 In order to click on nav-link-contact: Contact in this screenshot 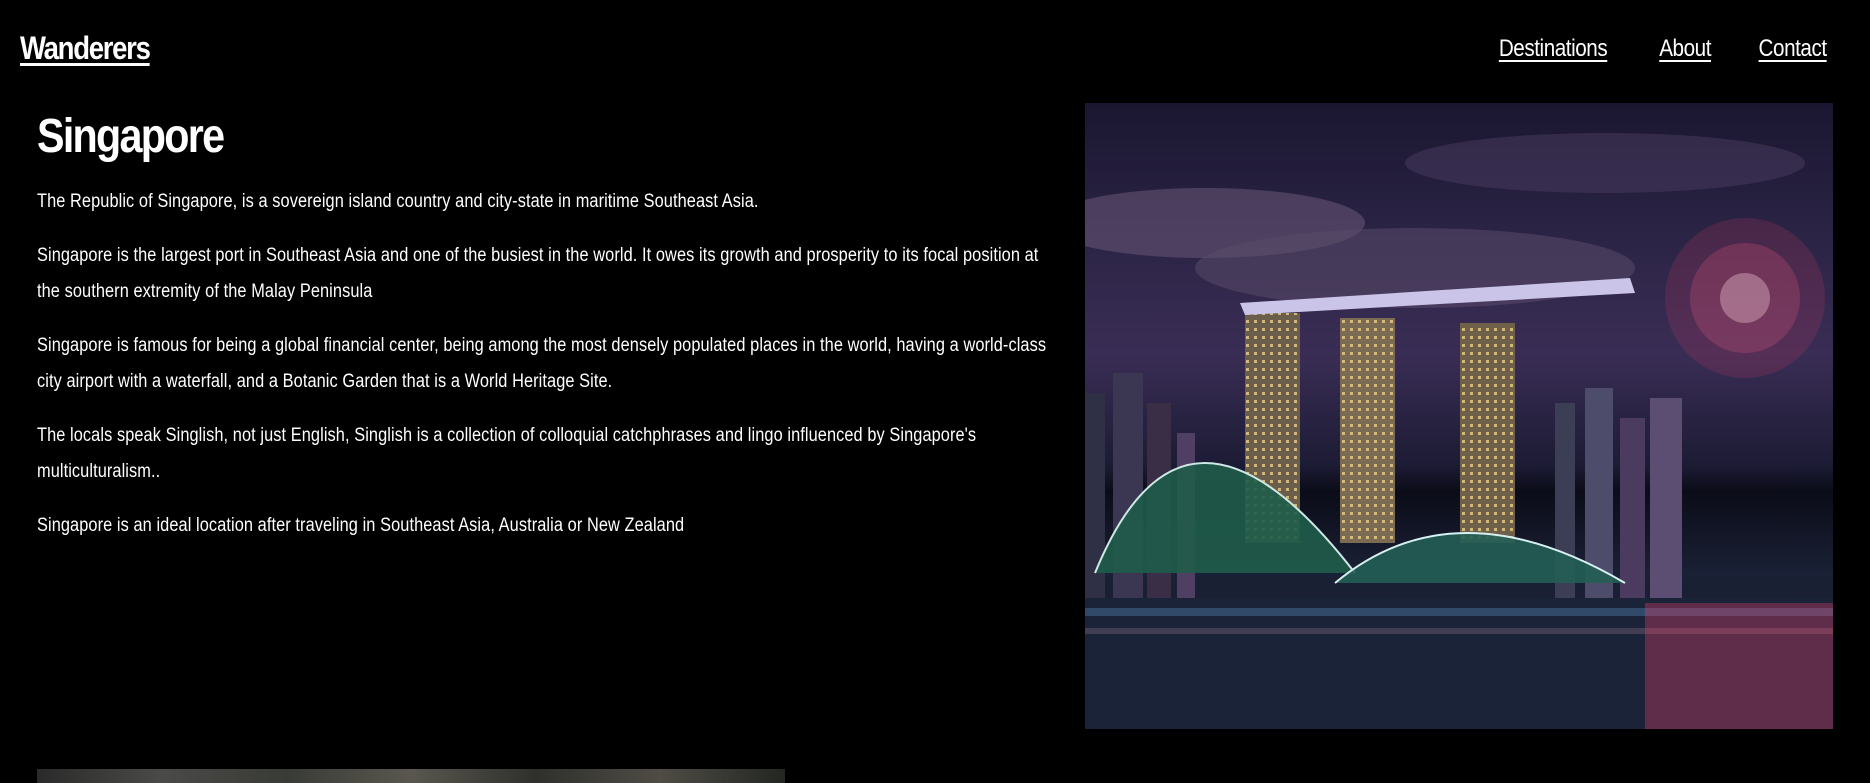, I will do `click(1792, 49)`.